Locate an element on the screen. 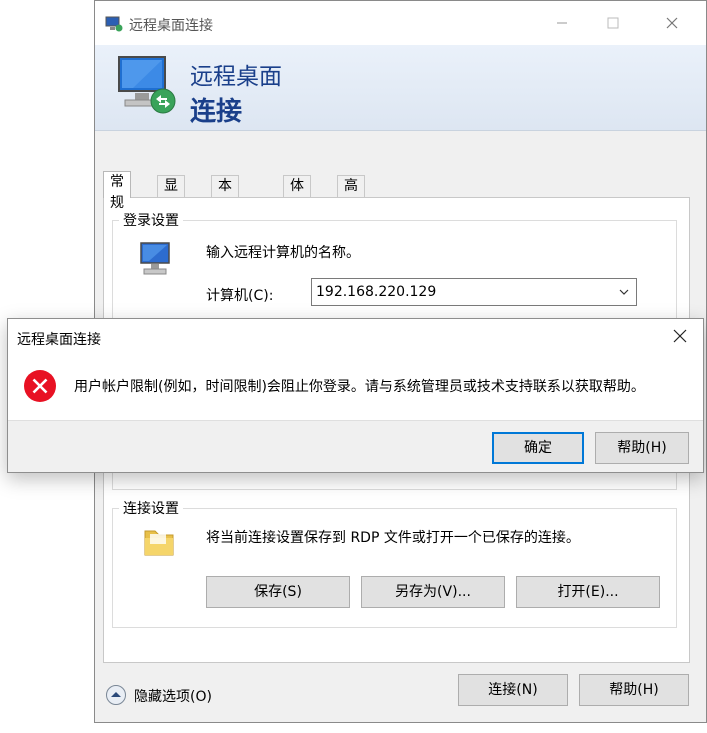  tab-experience: 体验 is located at coordinates (297, 195).